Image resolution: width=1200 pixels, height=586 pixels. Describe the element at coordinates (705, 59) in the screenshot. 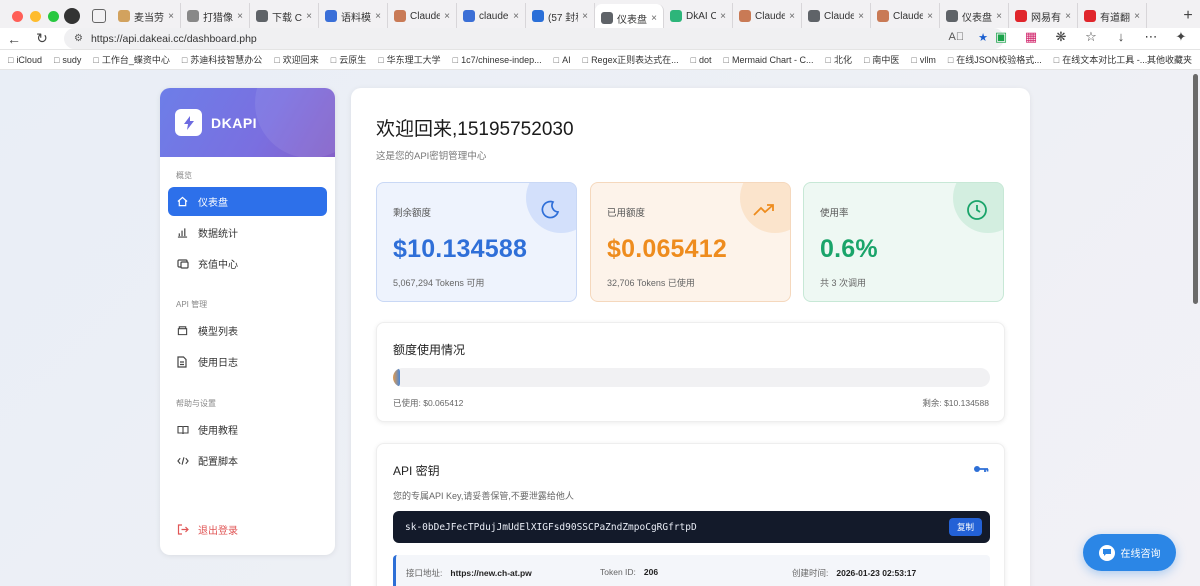

I see `bookmark-label: dot` at that location.